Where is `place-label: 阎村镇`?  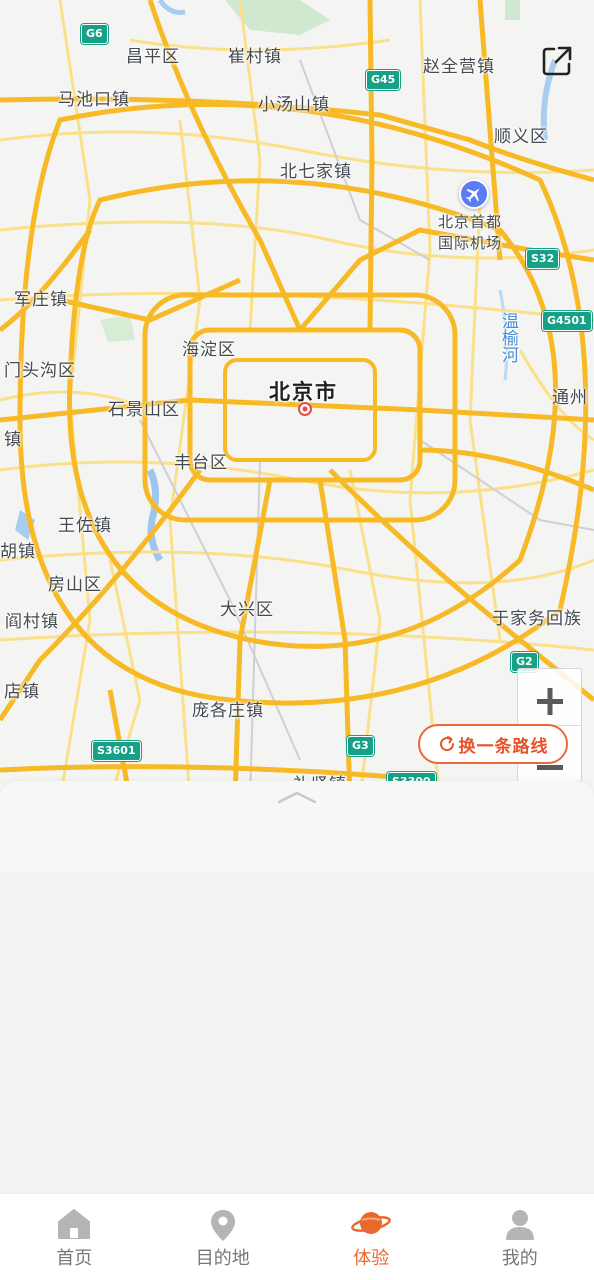 place-label: 阎村镇 is located at coordinates (32, 622).